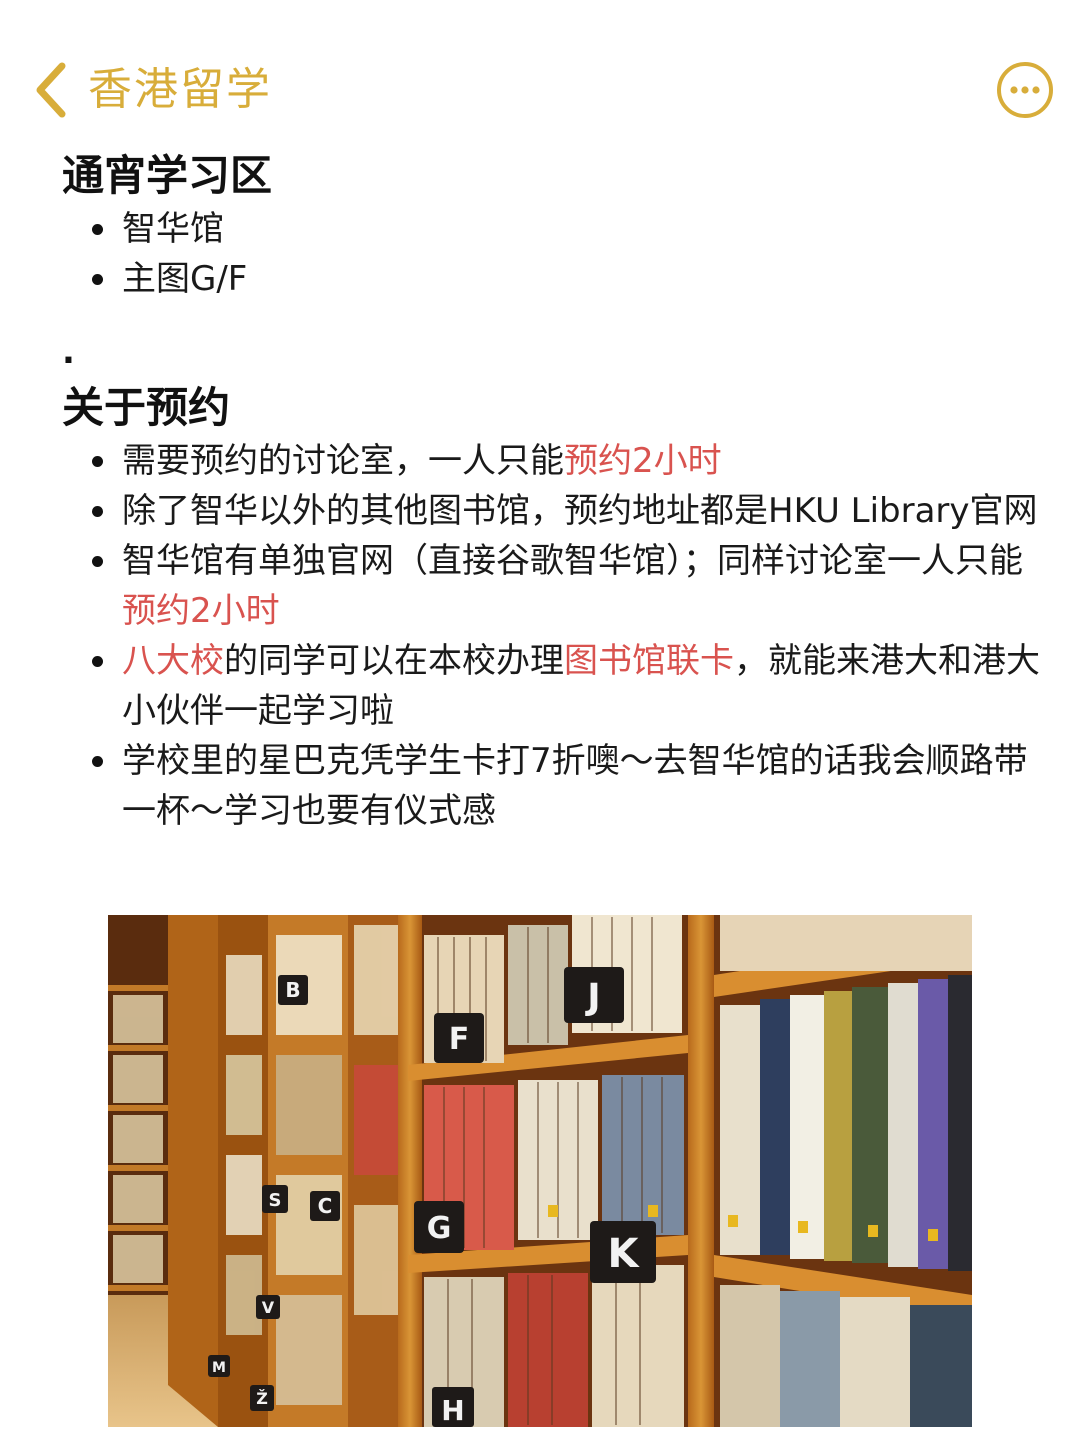 This screenshot has height=1443, width=1080. I want to click on shelf-tag-B: B, so click(293, 990).